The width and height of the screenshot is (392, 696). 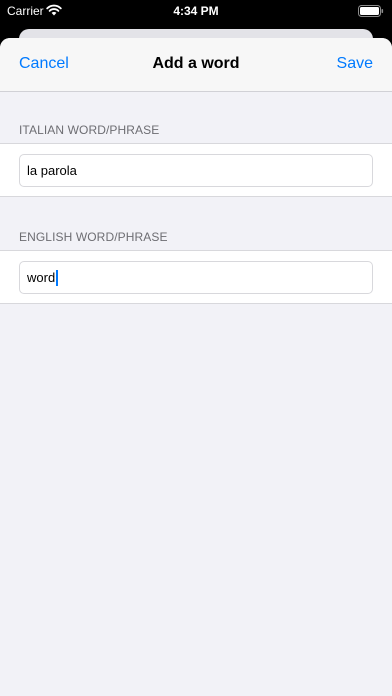 I want to click on english-word-input, so click(x=196, y=277).